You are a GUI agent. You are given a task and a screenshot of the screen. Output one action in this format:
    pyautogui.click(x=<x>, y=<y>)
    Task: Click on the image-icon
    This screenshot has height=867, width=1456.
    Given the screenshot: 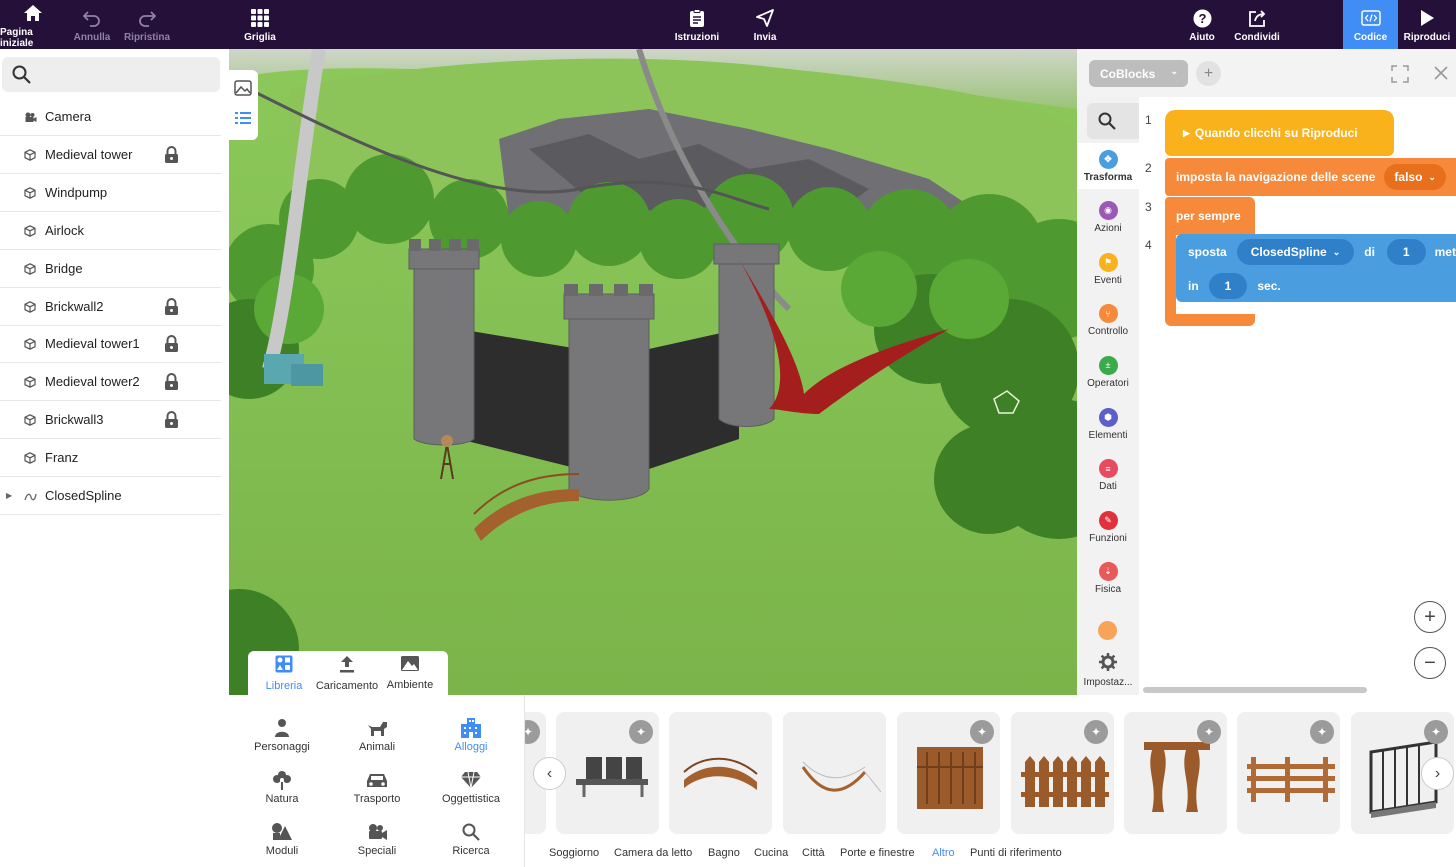 What is the action you would take?
    pyautogui.click(x=243, y=90)
    